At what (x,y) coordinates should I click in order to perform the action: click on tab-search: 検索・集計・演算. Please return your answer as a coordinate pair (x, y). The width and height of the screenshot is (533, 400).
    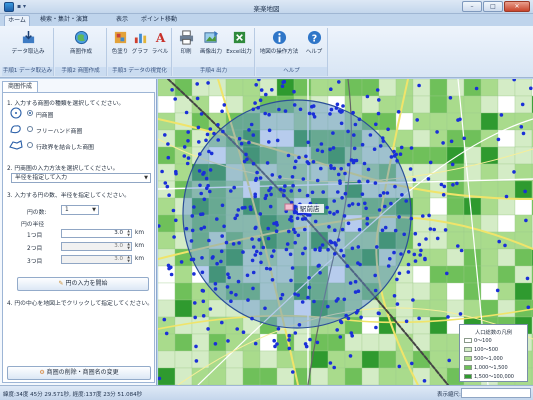
    Looking at the image, I should click on (64, 20).